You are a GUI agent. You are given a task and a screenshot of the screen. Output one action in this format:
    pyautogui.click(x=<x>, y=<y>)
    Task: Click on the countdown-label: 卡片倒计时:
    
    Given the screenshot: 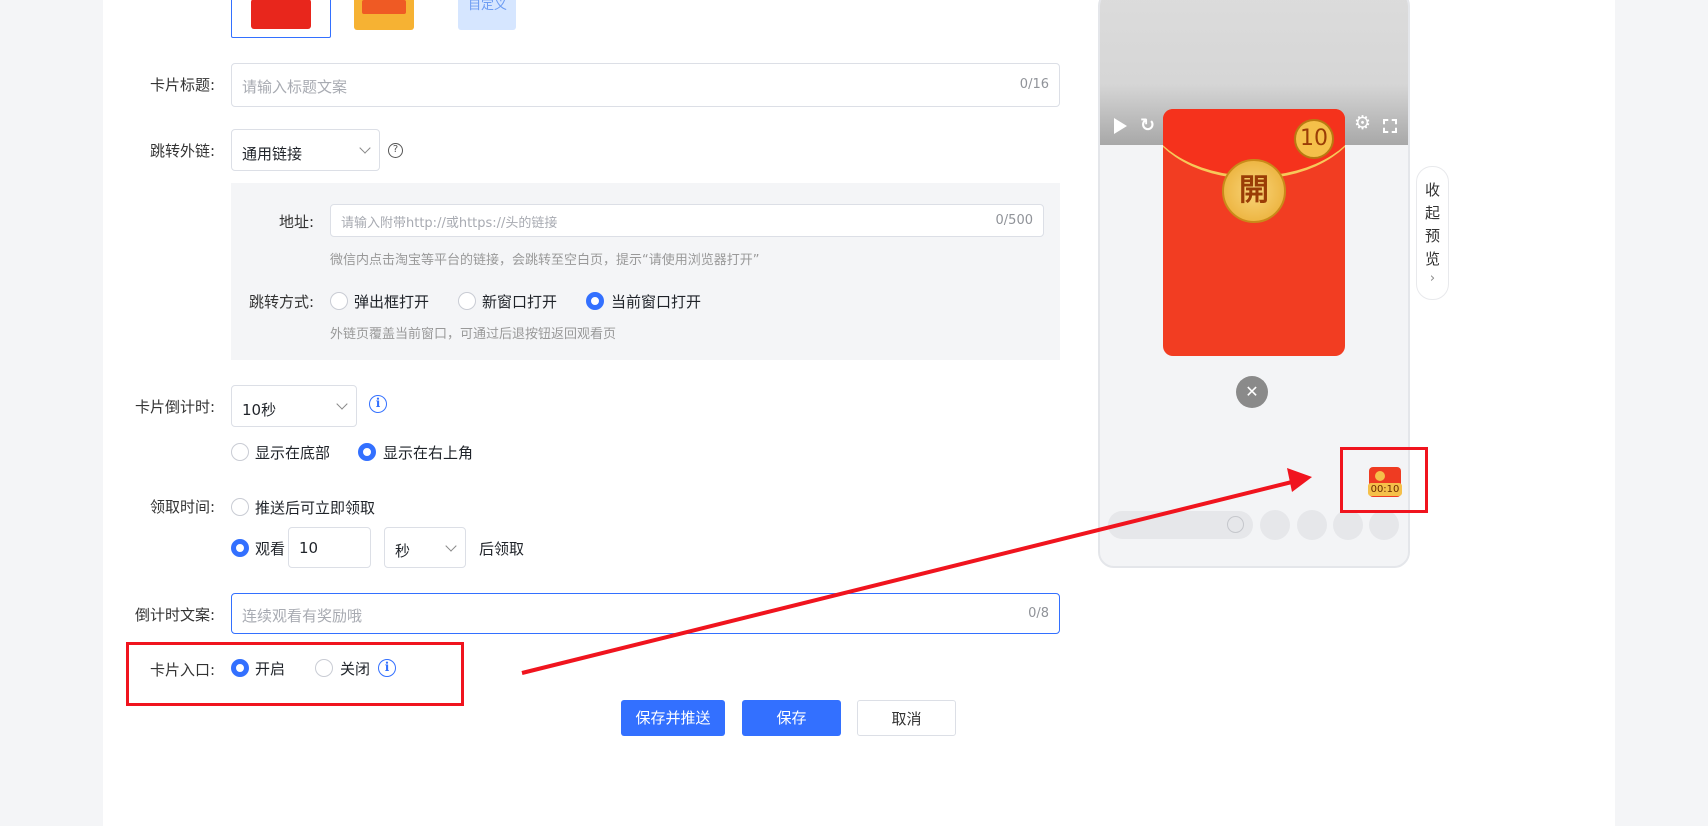 What is the action you would take?
    pyautogui.click(x=174, y=407)
    